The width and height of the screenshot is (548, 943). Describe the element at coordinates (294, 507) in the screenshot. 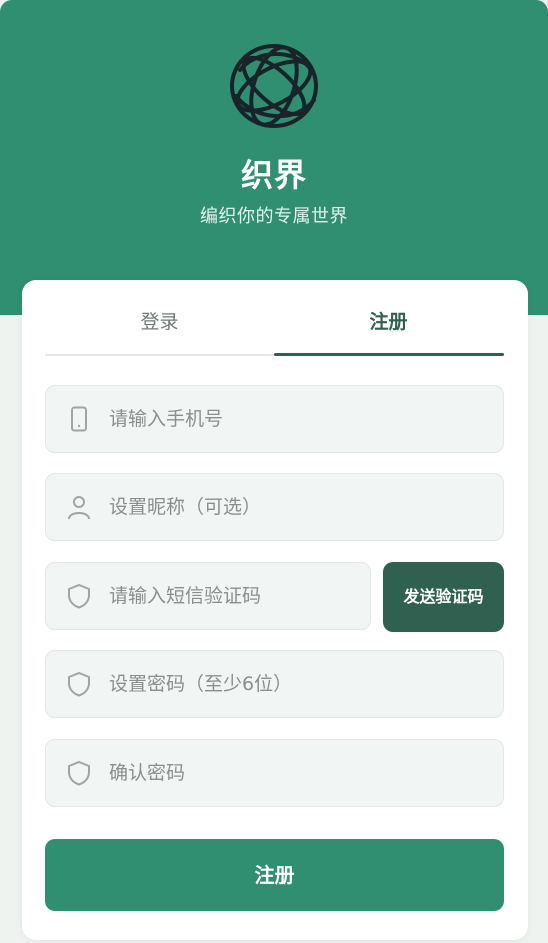

I see `nickname-input` at that location.